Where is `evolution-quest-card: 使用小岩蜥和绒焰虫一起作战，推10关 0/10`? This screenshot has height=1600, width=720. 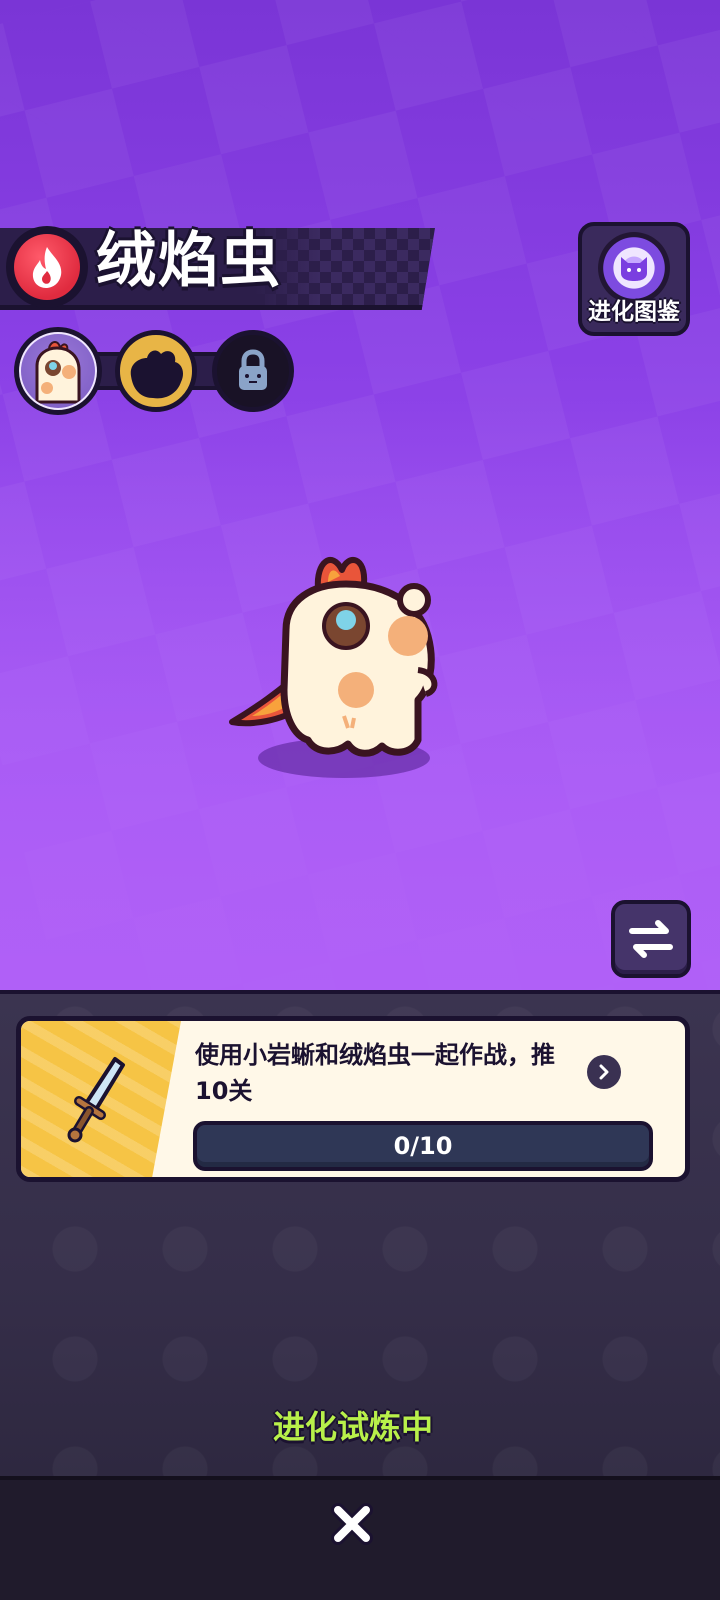
evolution-quest-card: 使用小岩蜥和绒焰虫一起作战，推10关 0/10 is located at coordinates (353, 1099).